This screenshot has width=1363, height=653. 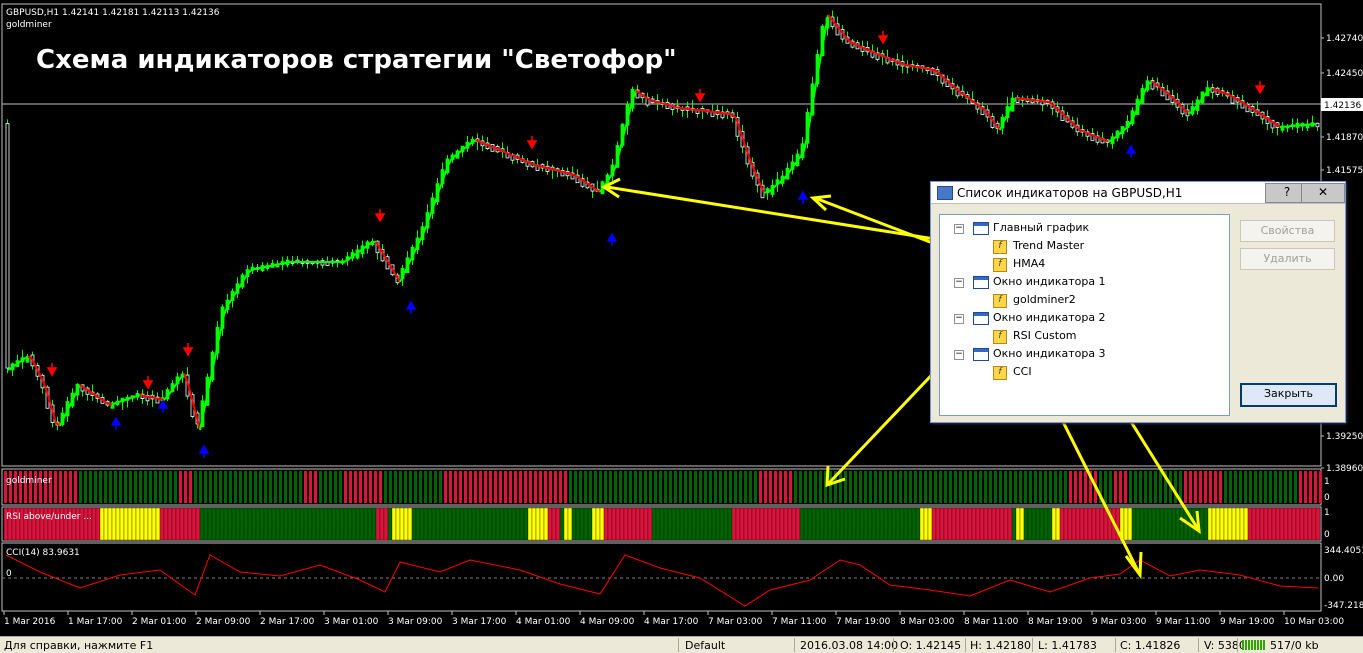 I want to click on time-tick-label: 4 Mar 01:00, so click(x=543, y=622).